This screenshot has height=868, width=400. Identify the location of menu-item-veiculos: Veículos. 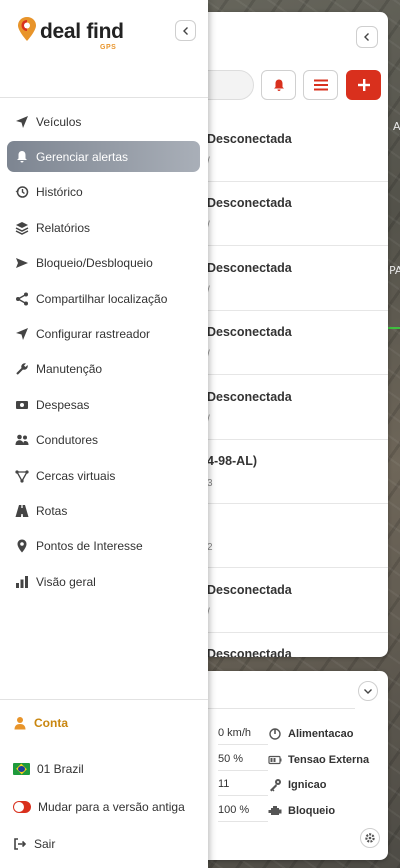
(103, 121).